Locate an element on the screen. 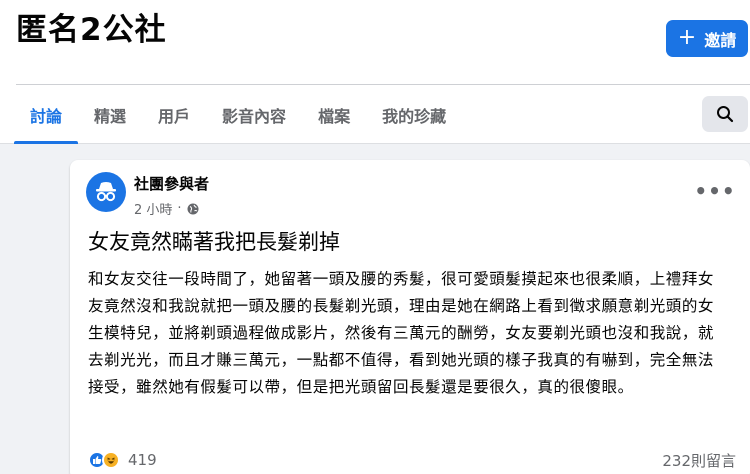 This screenshot has height=474, width=750. post-footer: 419 232則留言 is located at coordinates (412, 460).